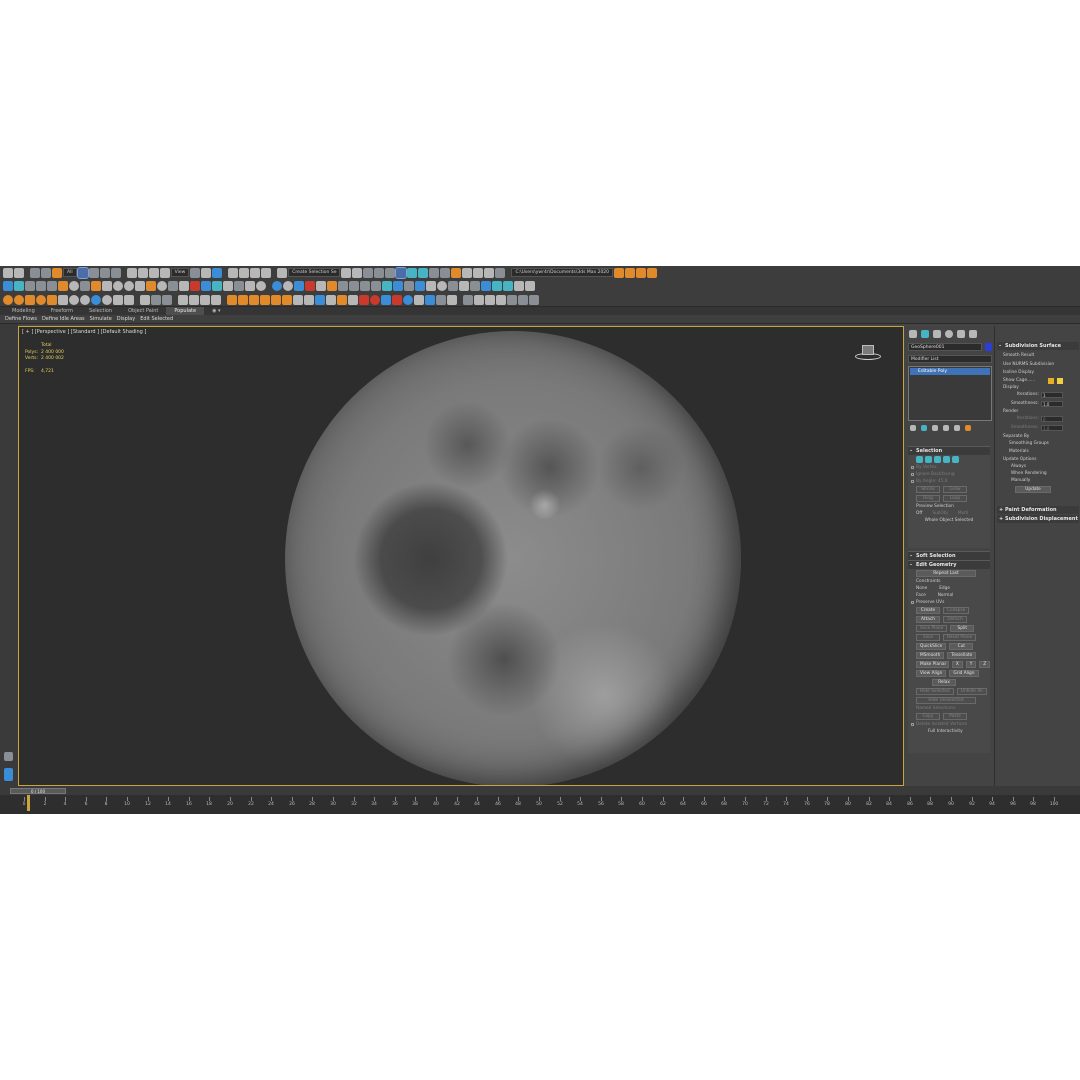 The width and height of the screenshot is (1080, 1080). I want to click on planar-z-button: Z, so click(984, 664).